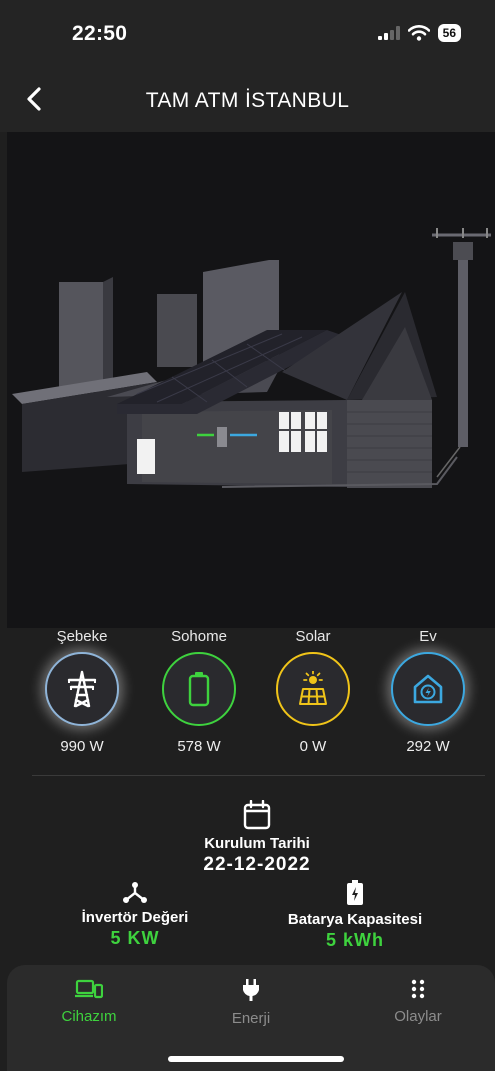 This screenshot has height=1071, width=495. I want to click on device-sebeke: Şebeke 990 W, so click(82, 691).